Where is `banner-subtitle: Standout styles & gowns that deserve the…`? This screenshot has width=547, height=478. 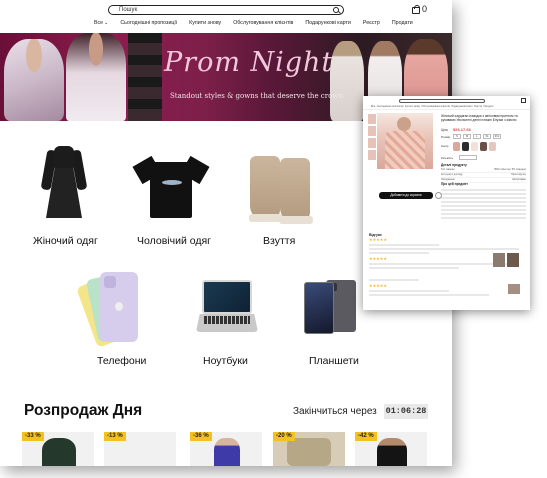
banner-subtitle: Standout styles & gowns that deserve the… is located at coordinates (258, 96).